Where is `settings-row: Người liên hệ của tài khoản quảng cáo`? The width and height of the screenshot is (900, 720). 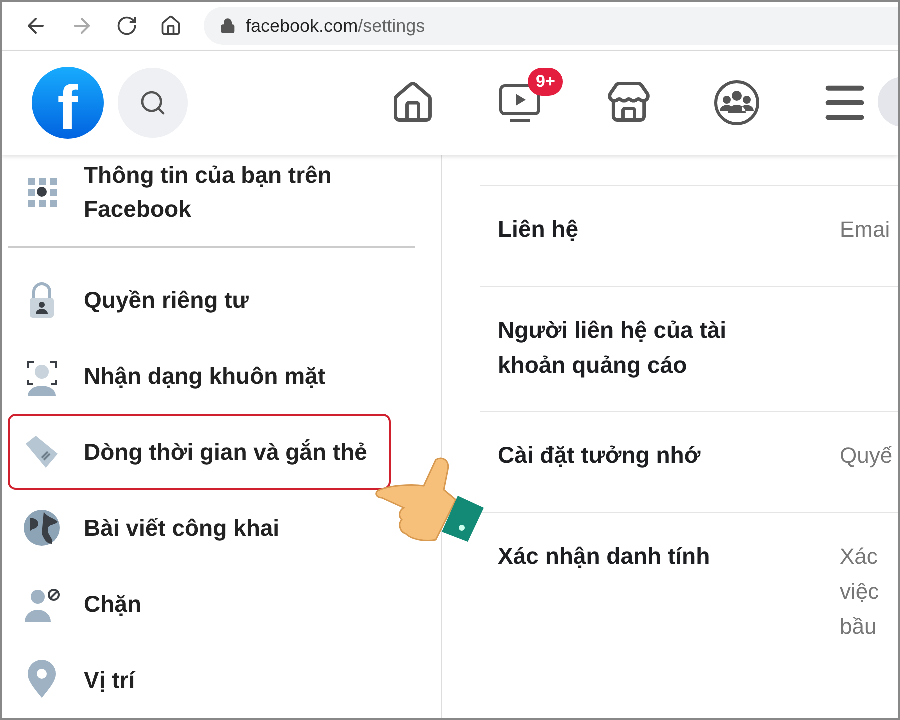 settings-row: Người liên hệ của tài khoản quảng cáo is located at coordinates (689, 348).